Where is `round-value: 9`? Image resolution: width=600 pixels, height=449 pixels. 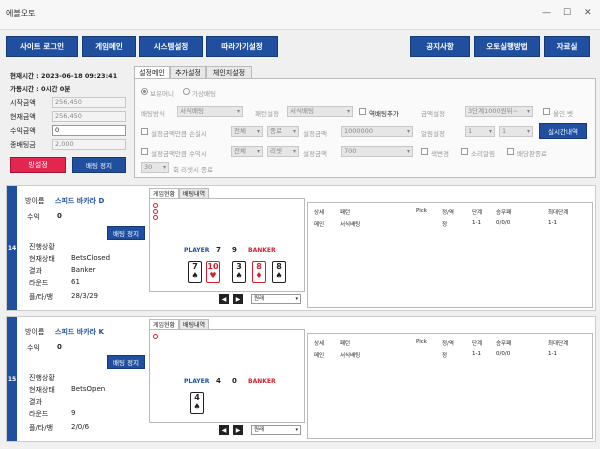
round-value: 9 is located at coordinates (73, 413).